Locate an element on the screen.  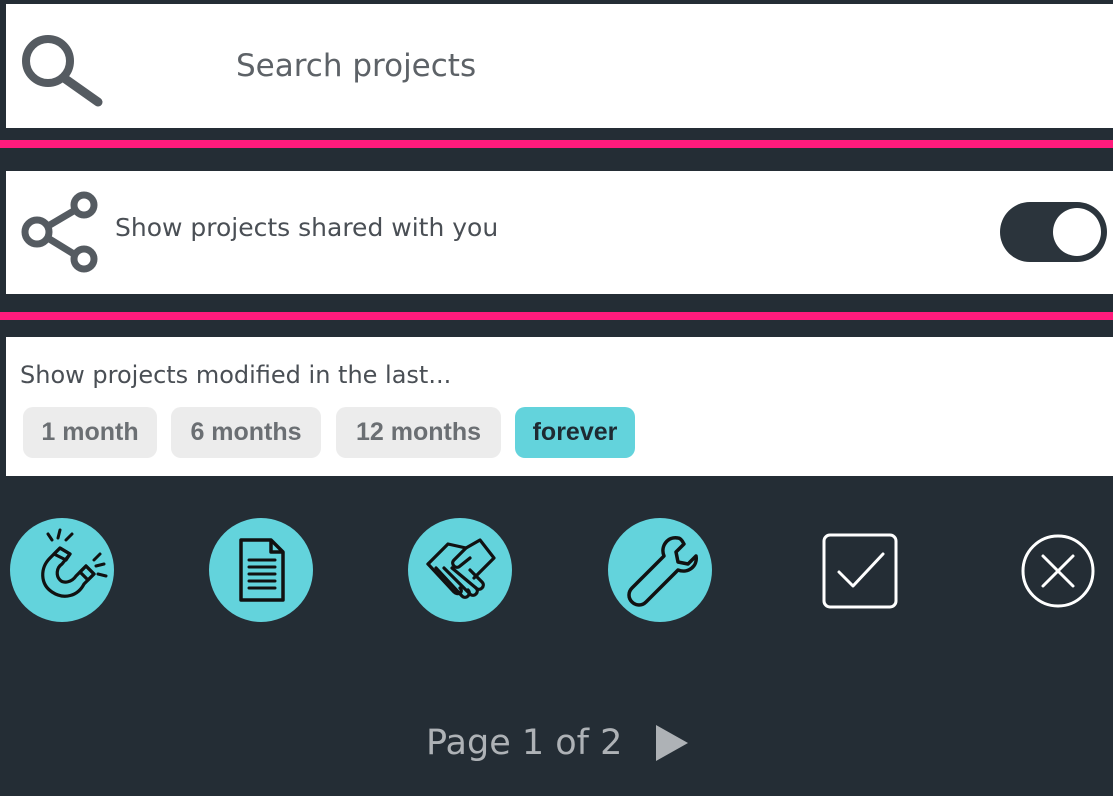
handshake-icon is located at coordinates (461, 568).